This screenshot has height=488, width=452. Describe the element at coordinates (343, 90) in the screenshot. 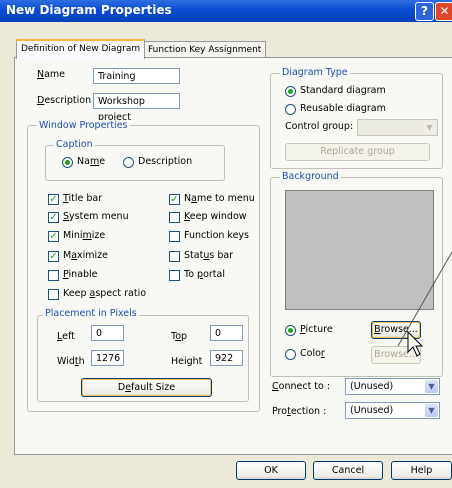

I see `standard-diagram-label: Standard diagram` at that location.